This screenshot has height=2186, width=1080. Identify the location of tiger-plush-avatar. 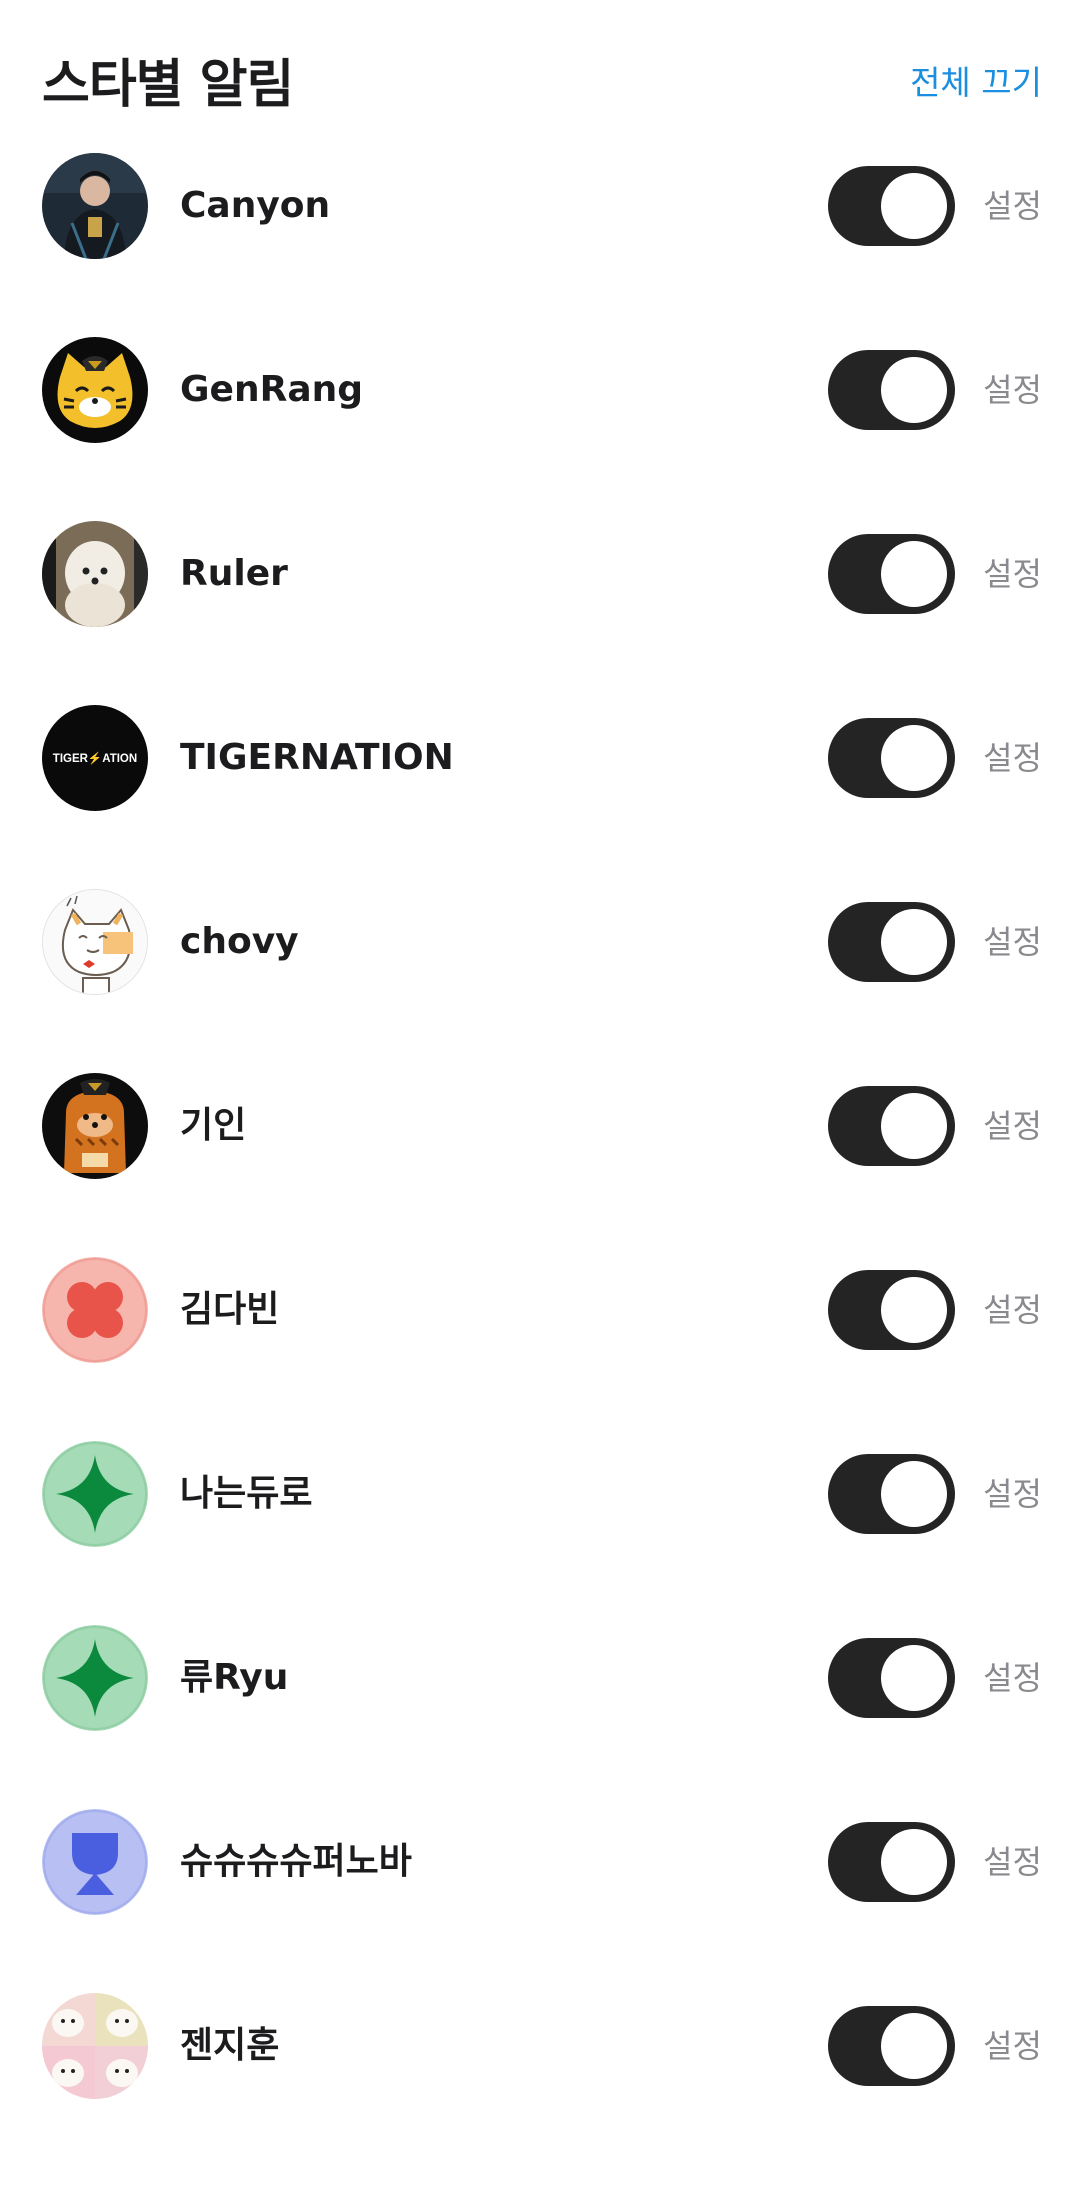
(95, 1126).